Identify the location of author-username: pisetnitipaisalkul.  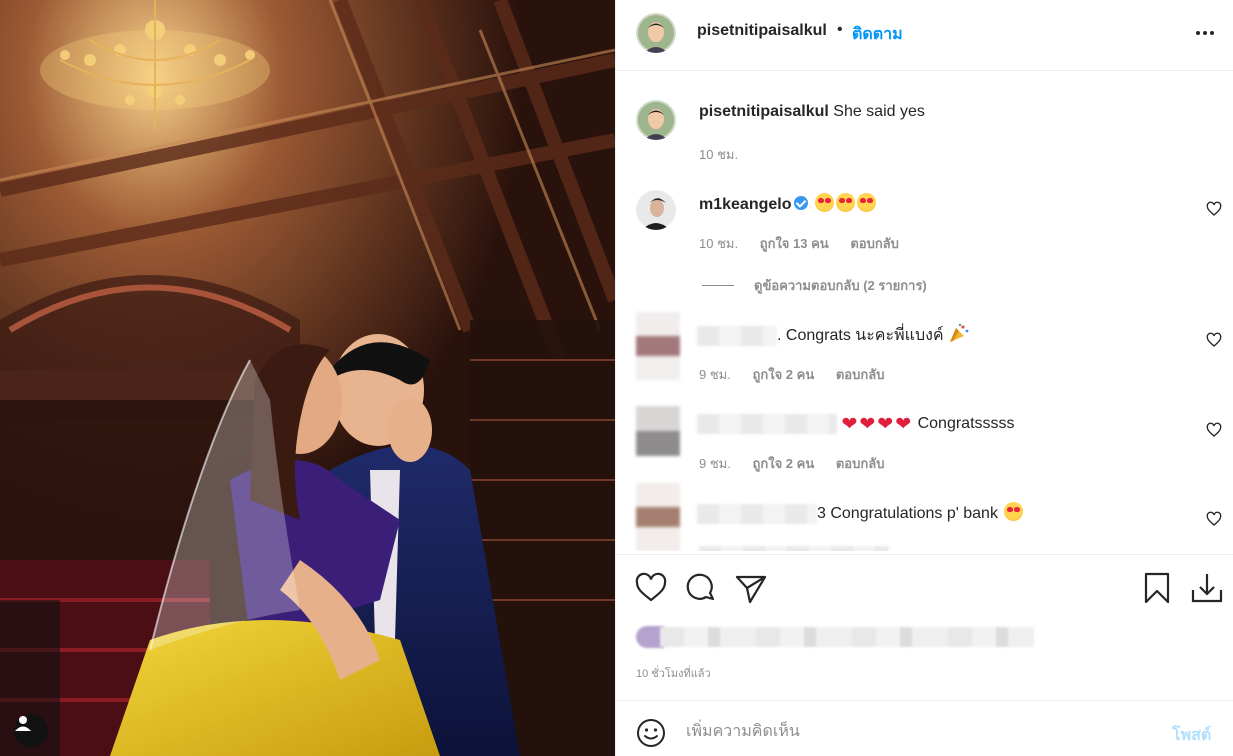
(762, 31).